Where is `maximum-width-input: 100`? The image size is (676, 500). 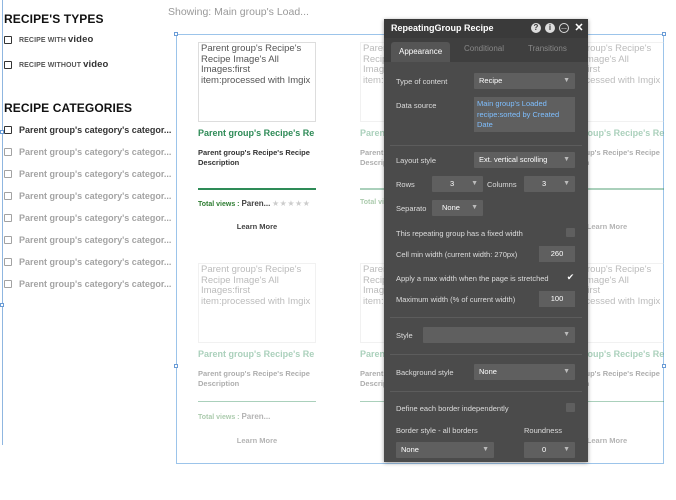
maximum-width-input: 100 is located at coordinates (557, 299).